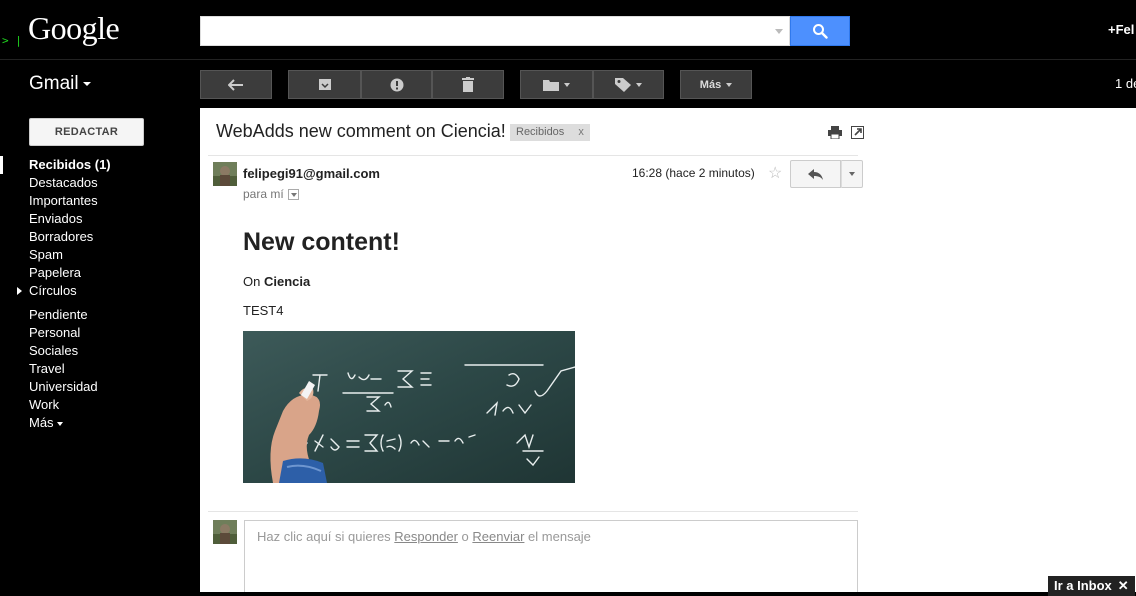 This screenshot has height=596, width=1136. I want to click on back-button, so click(236, 84).